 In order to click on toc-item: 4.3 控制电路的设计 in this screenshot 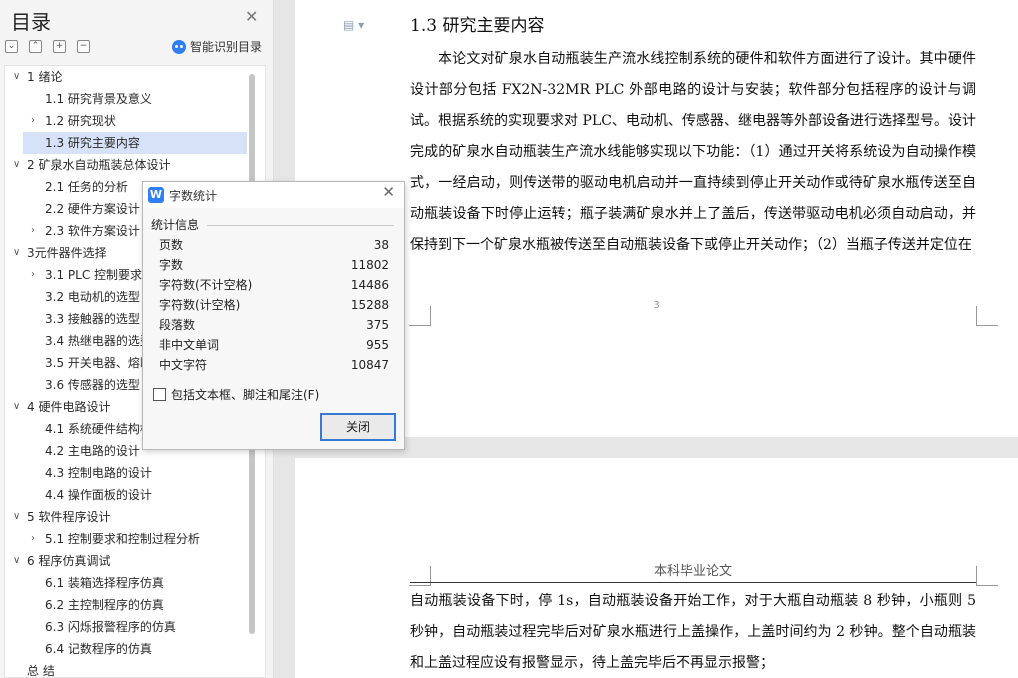, I will do `click(135, 473)`.